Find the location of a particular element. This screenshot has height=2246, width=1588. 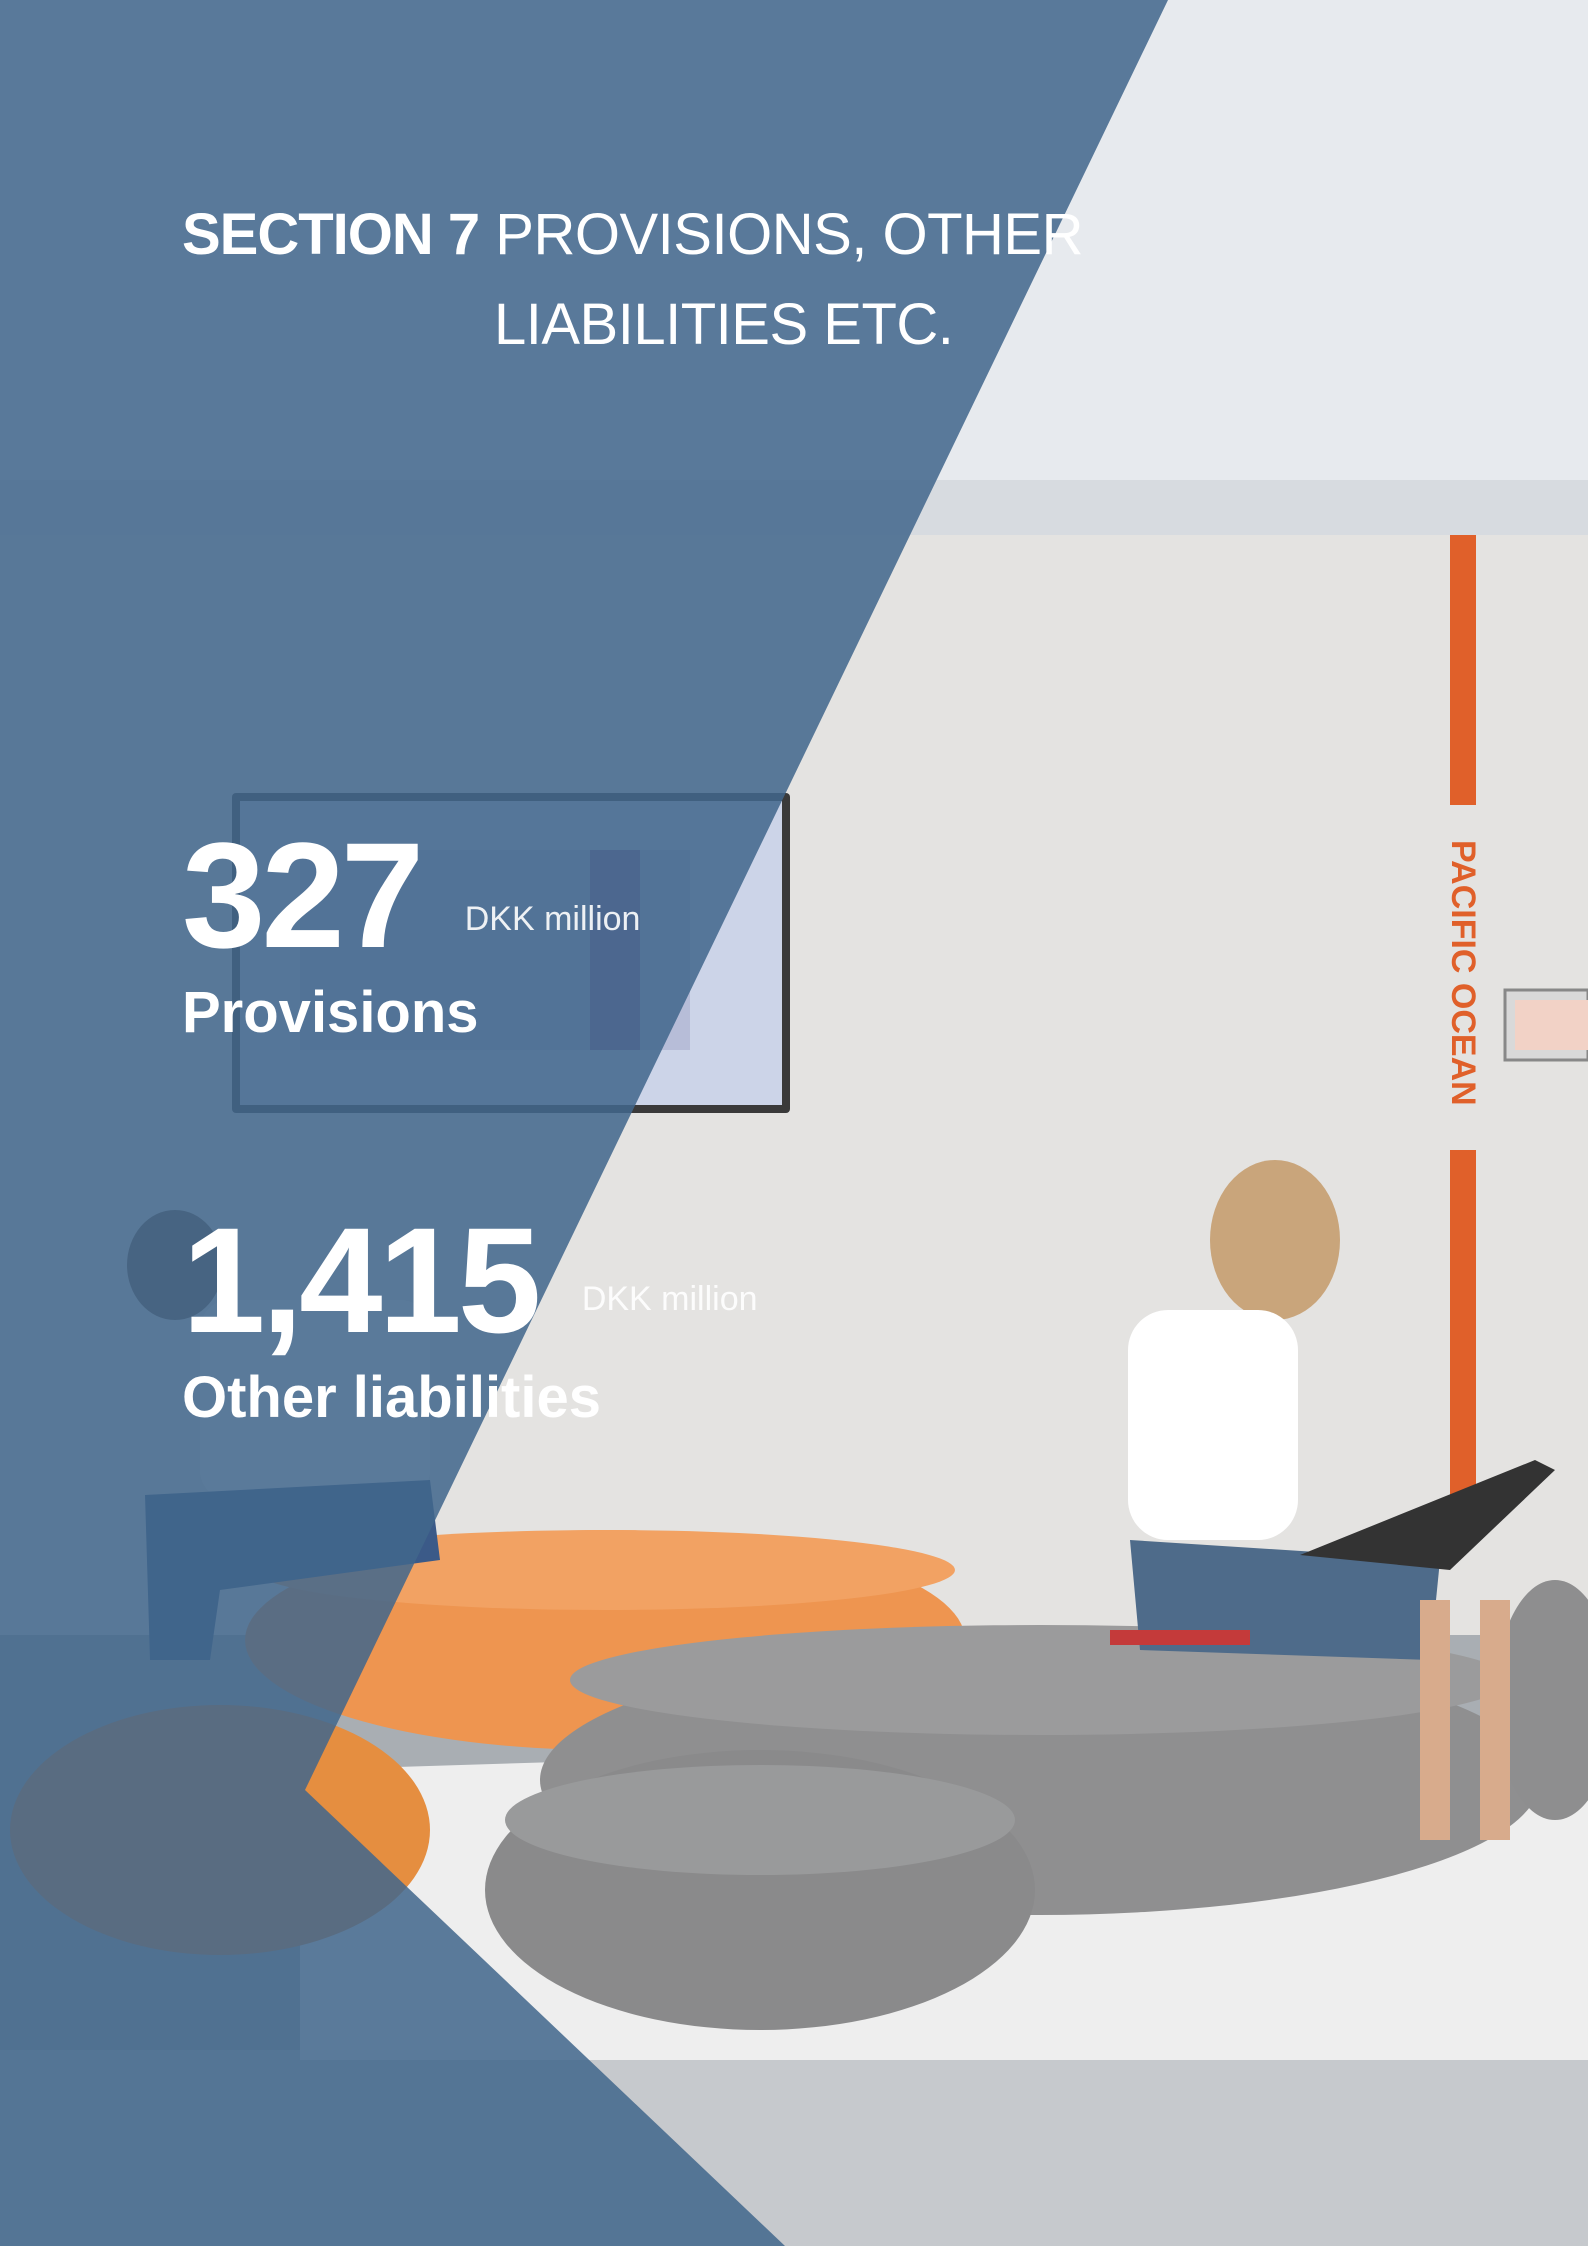

kpi-value: 327 is located at coordinates (303, 895).